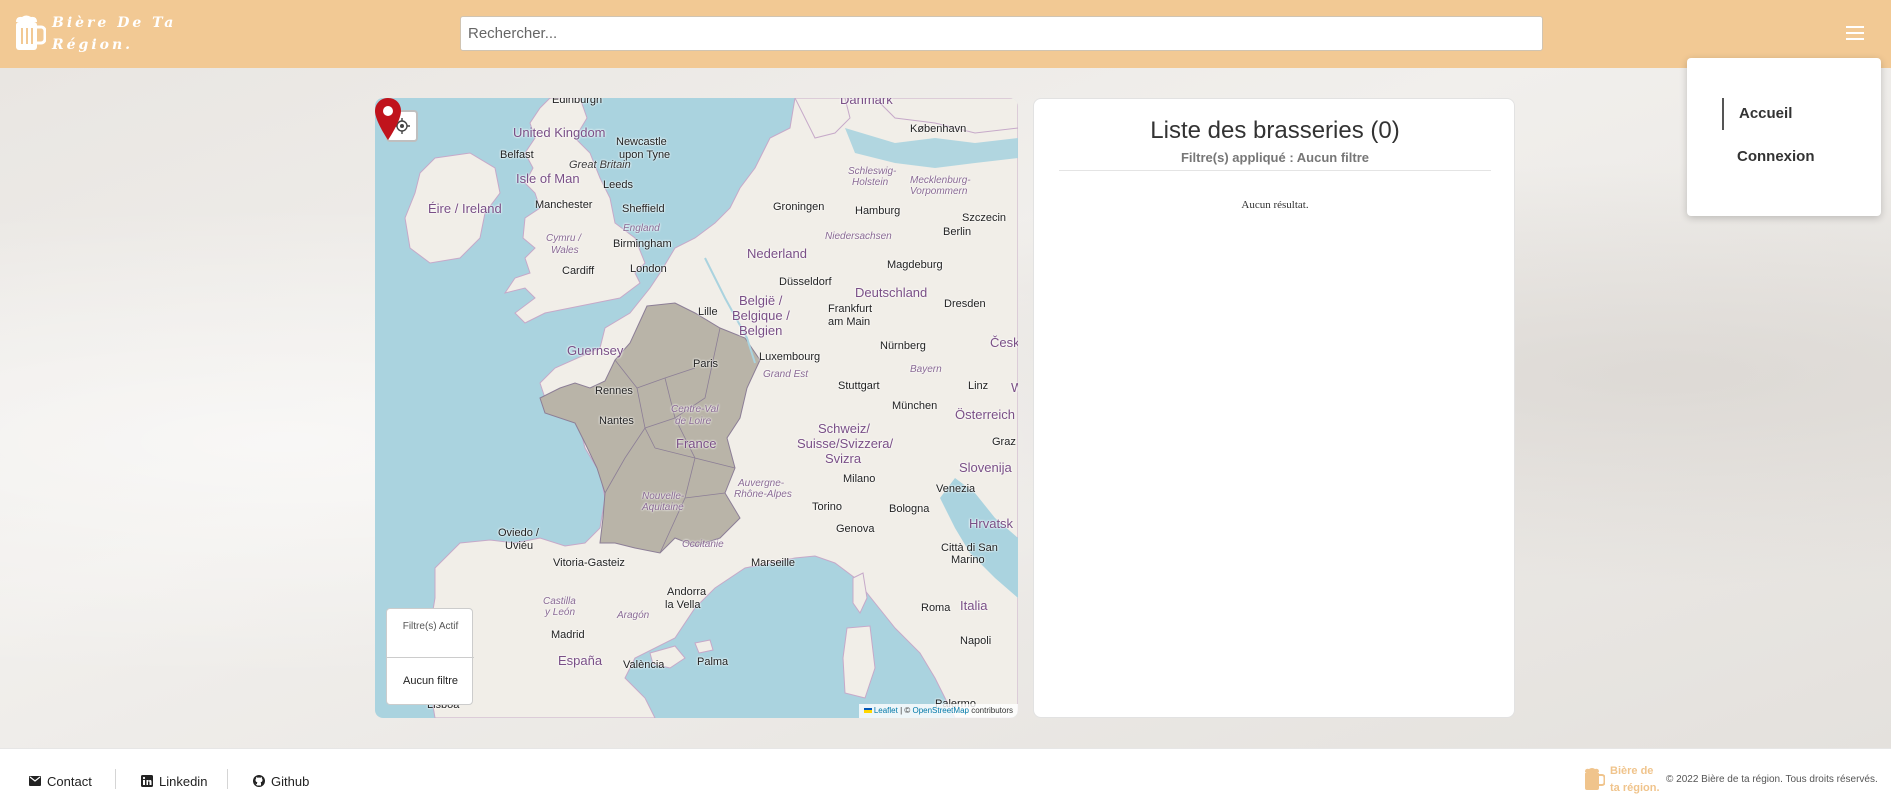  Describe the element at coordinates (867, 711) in the screenshot. I see `leaflet-flag-icon` at that location.